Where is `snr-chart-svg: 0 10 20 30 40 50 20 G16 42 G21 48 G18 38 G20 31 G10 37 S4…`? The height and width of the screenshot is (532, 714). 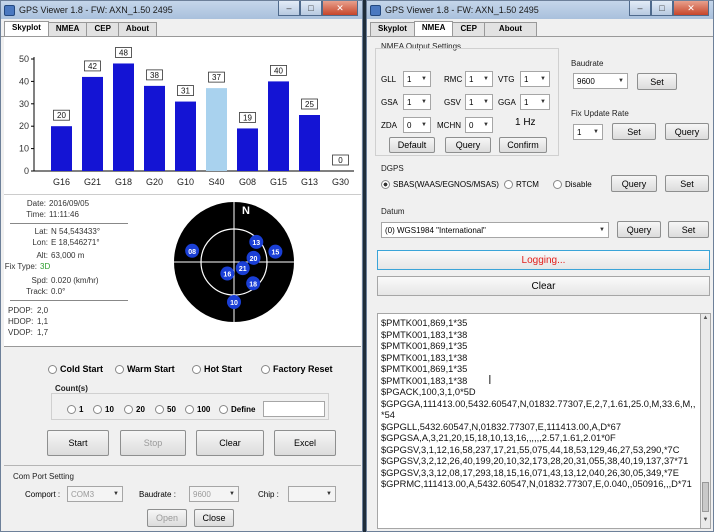 snr-chart-svg: 0 10 20 30 40 50 20 G16 42 G21 48 G18 38 G20 31 G10 37 S4… is located at coordinates (186, 117).